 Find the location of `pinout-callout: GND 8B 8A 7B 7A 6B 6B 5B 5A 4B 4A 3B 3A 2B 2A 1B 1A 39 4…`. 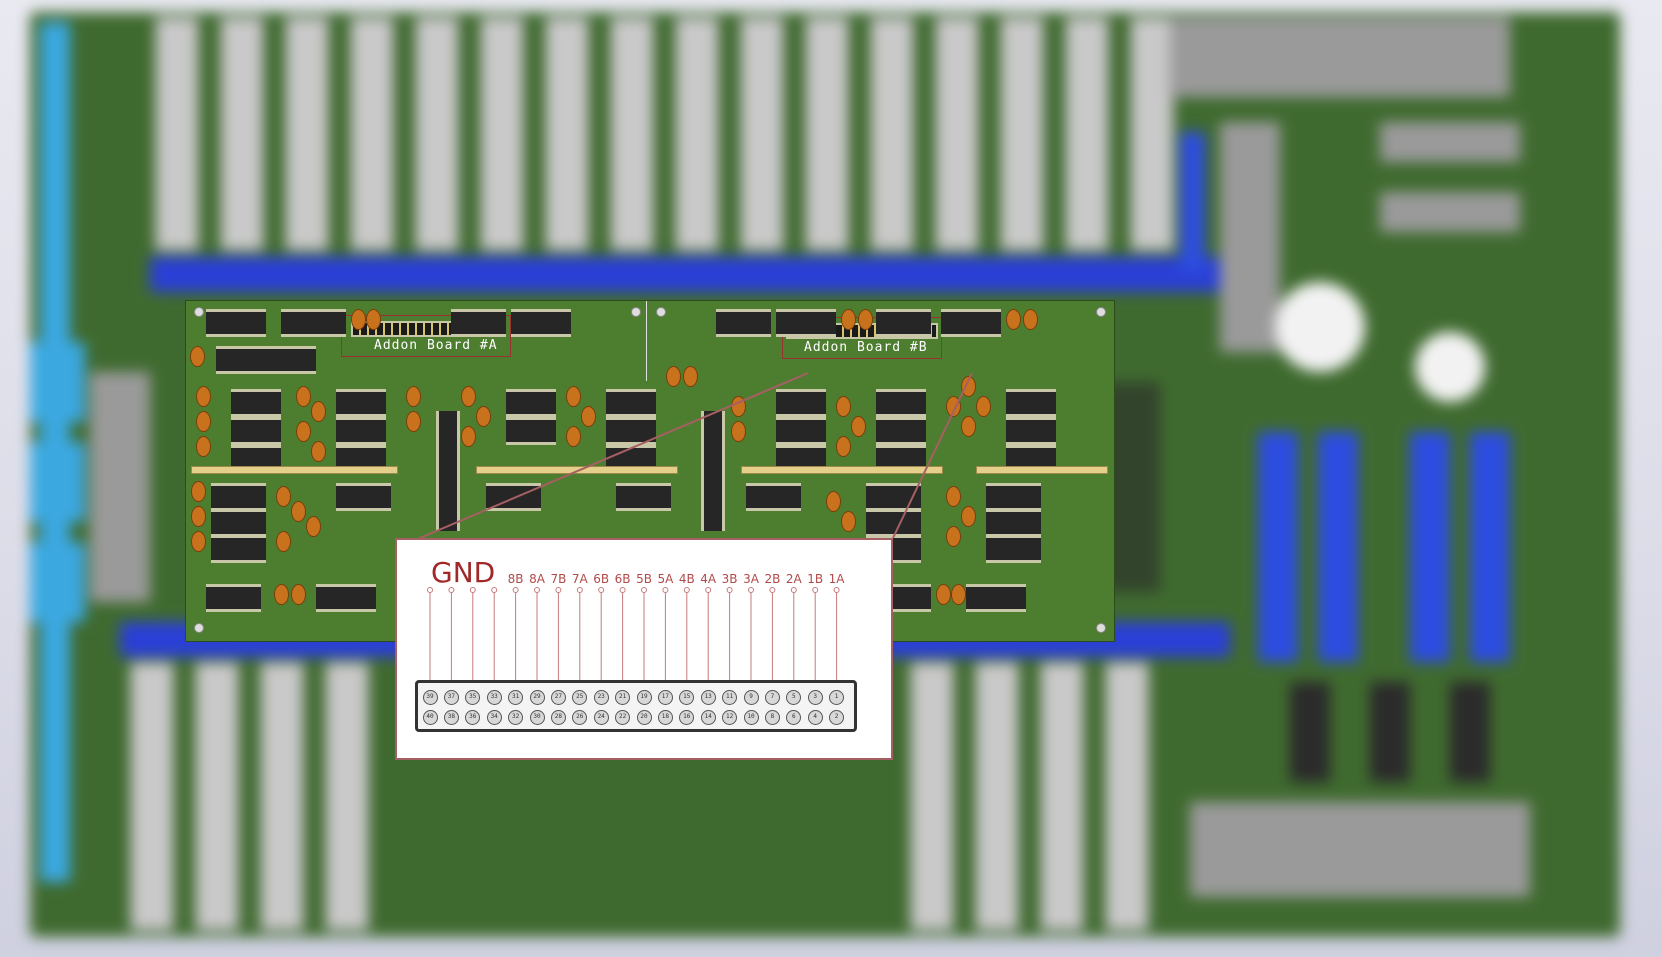

pinout-callout: GND 8B 8A 7B 7A 6B 6B 5B 5A 4B 4A 3B 3A 2B 2A 1B 1A 39 4… is located at coordinates (644, 649).